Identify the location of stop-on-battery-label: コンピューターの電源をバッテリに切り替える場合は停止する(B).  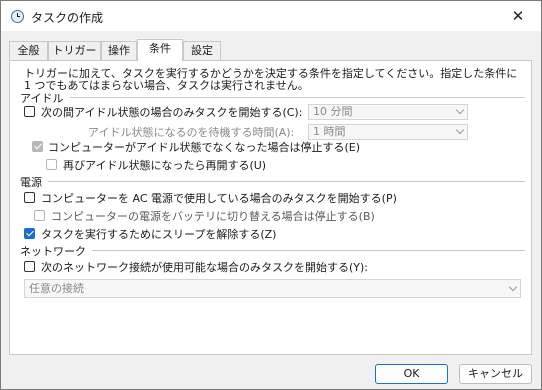
(213, 216).